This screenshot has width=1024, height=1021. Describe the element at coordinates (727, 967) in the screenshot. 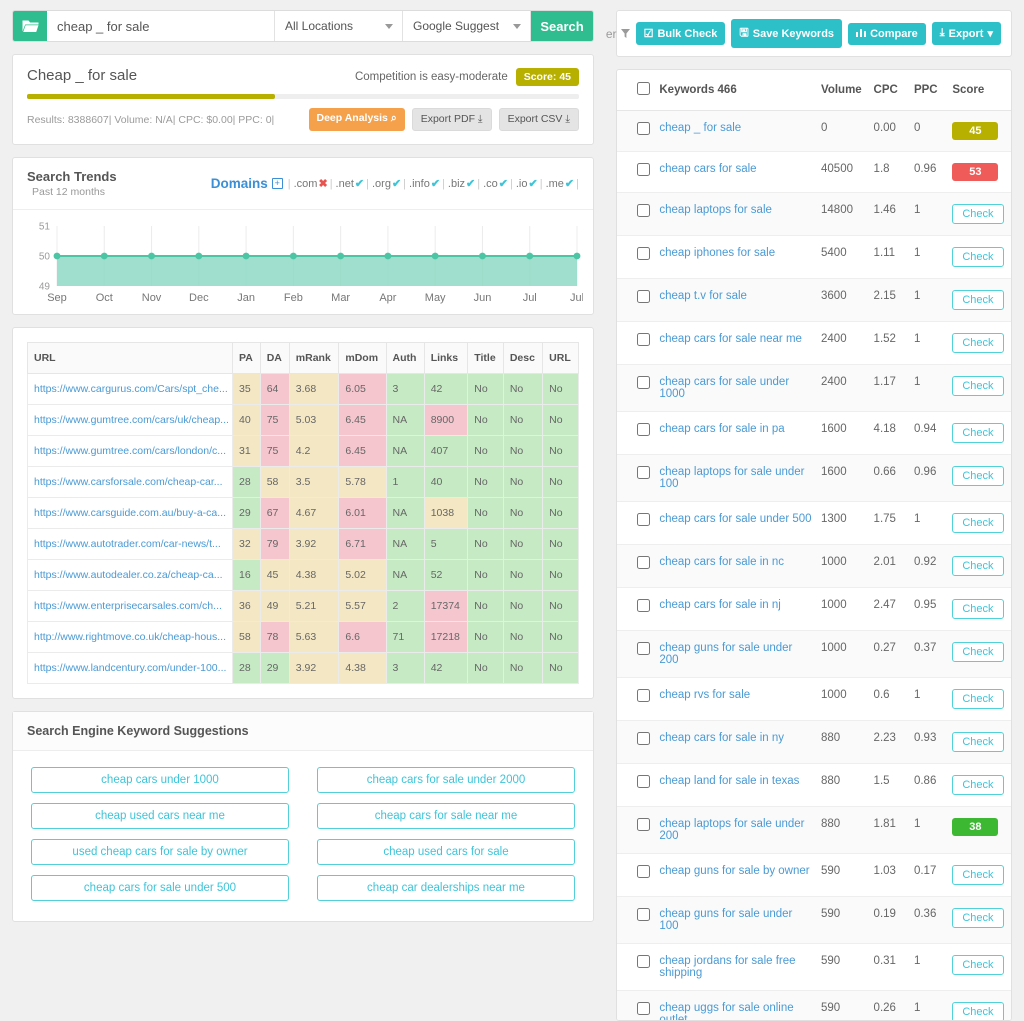

I see `keyword-link: cheap jordans for sale free shipping` at that location.